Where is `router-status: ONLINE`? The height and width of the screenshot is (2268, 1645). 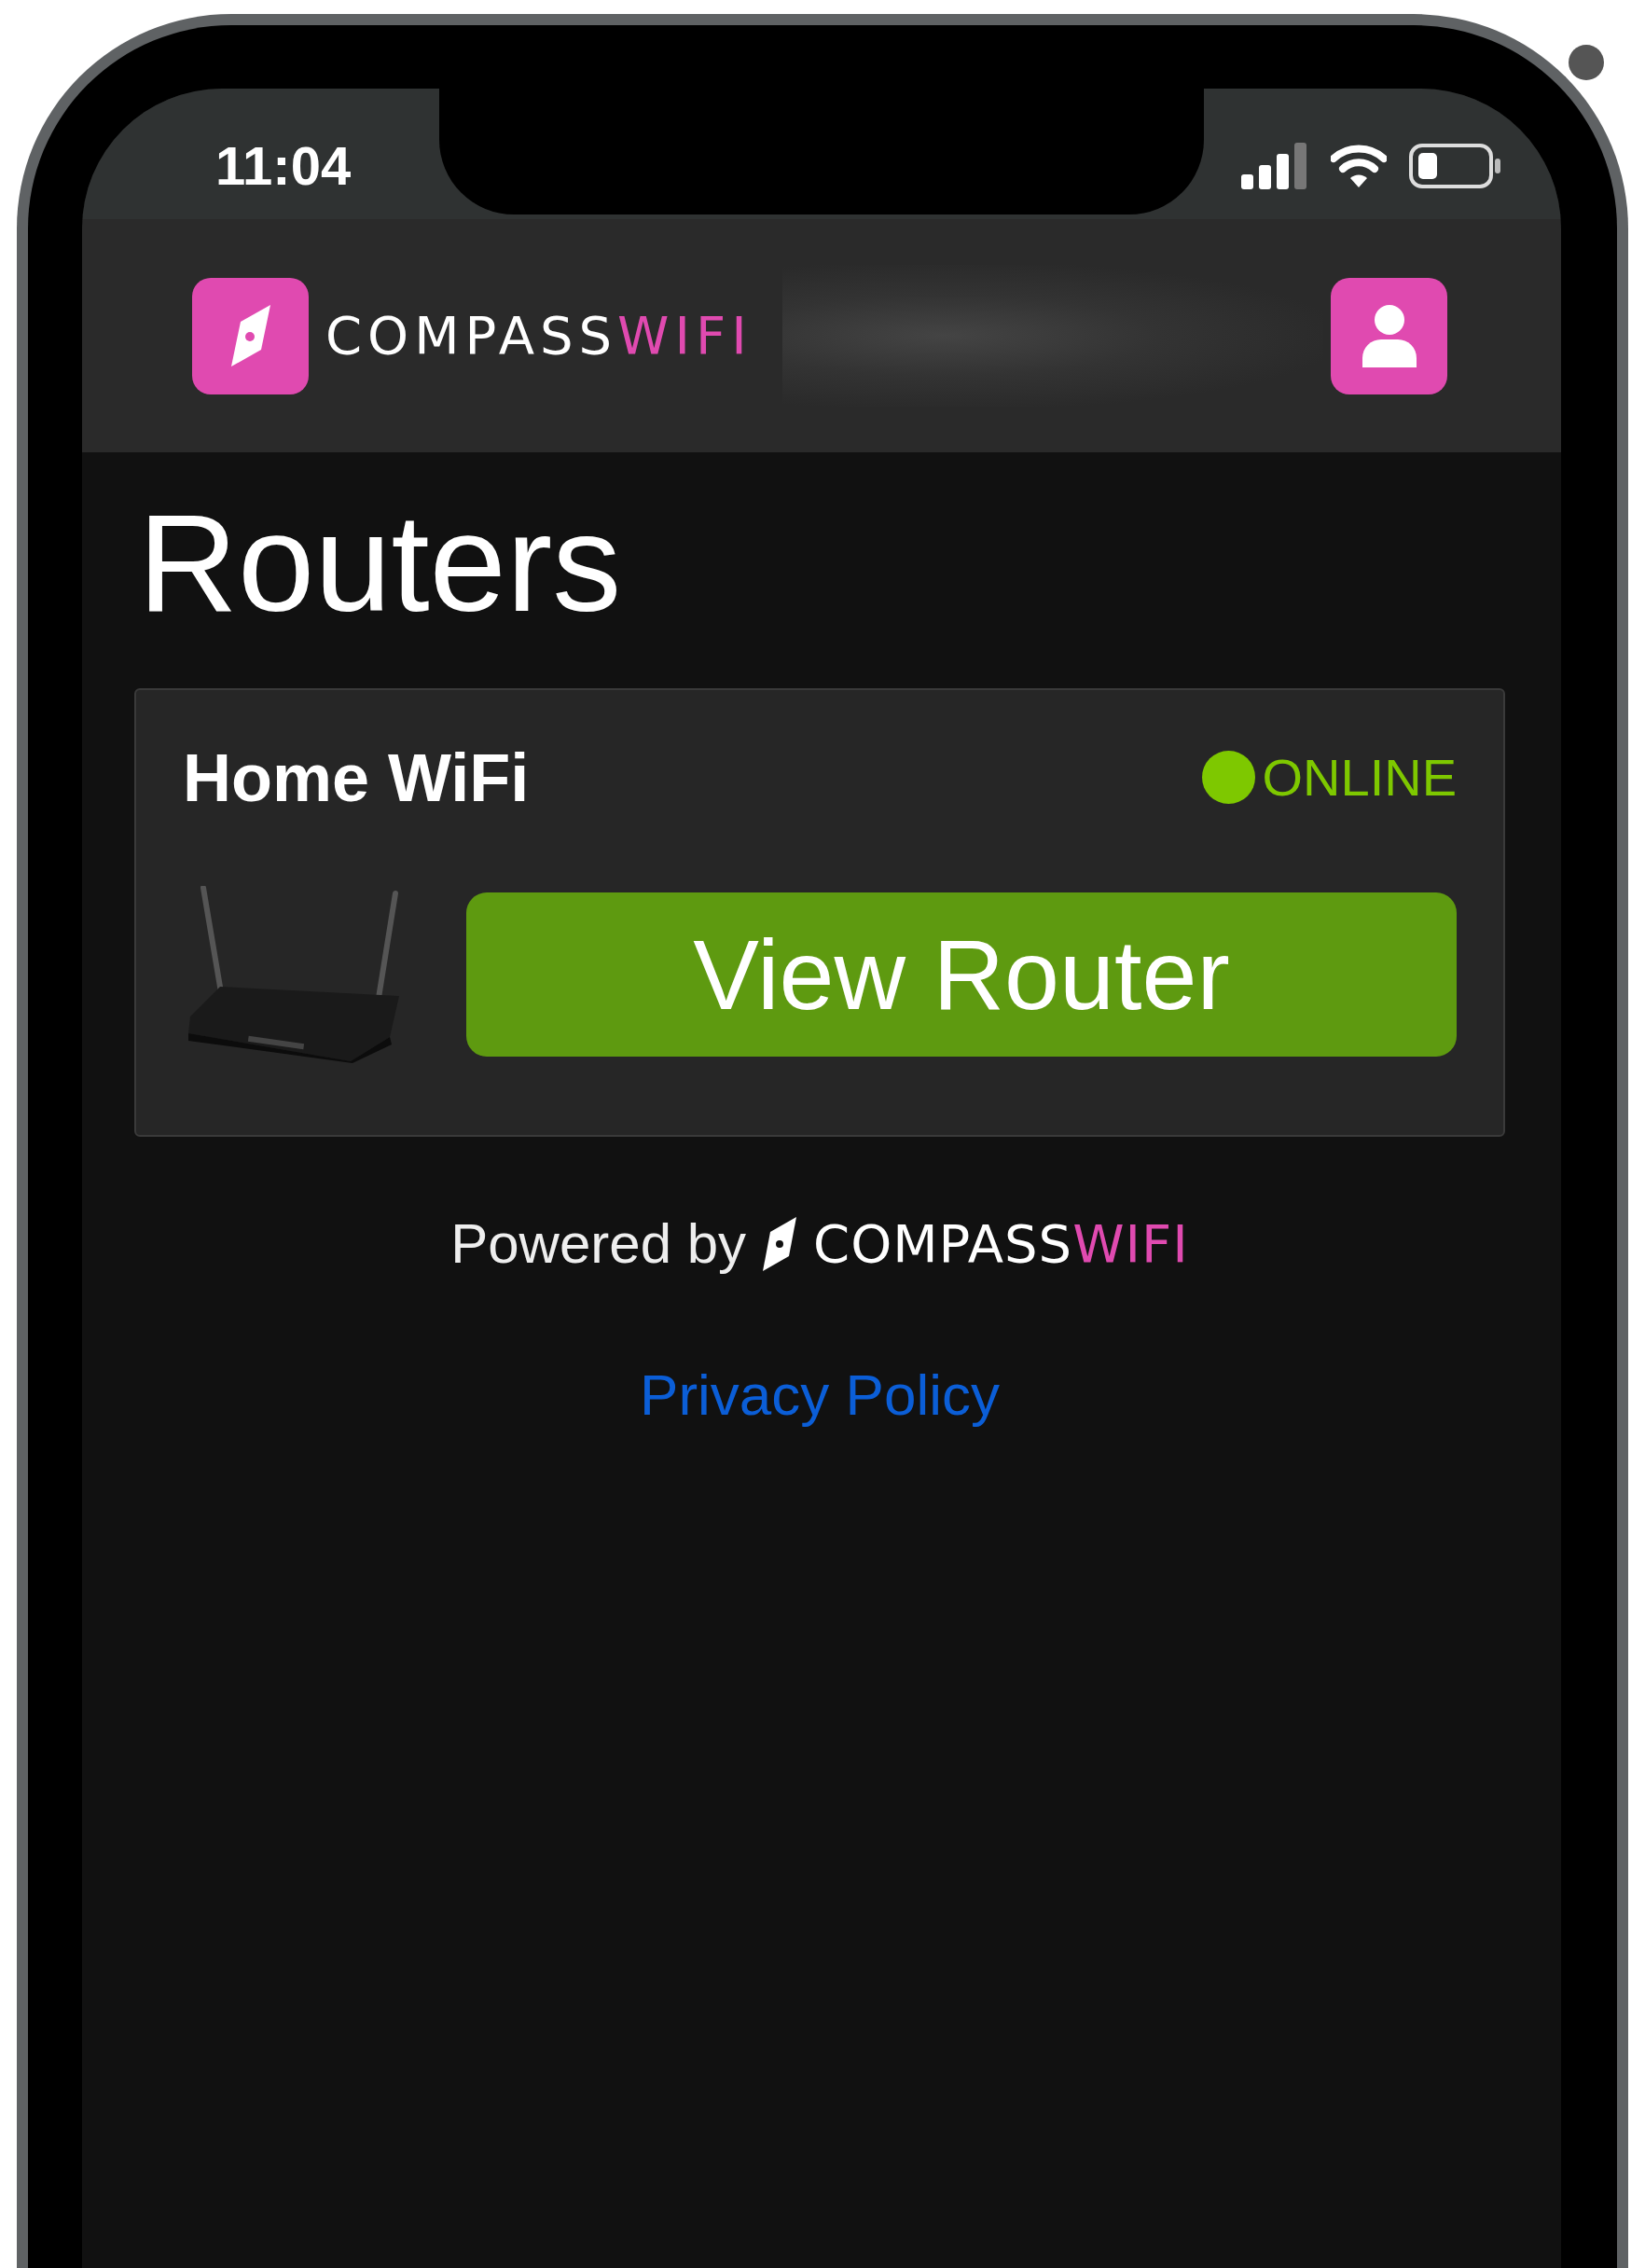 router-status: ONLINE is located at coordinates (1359, 777).